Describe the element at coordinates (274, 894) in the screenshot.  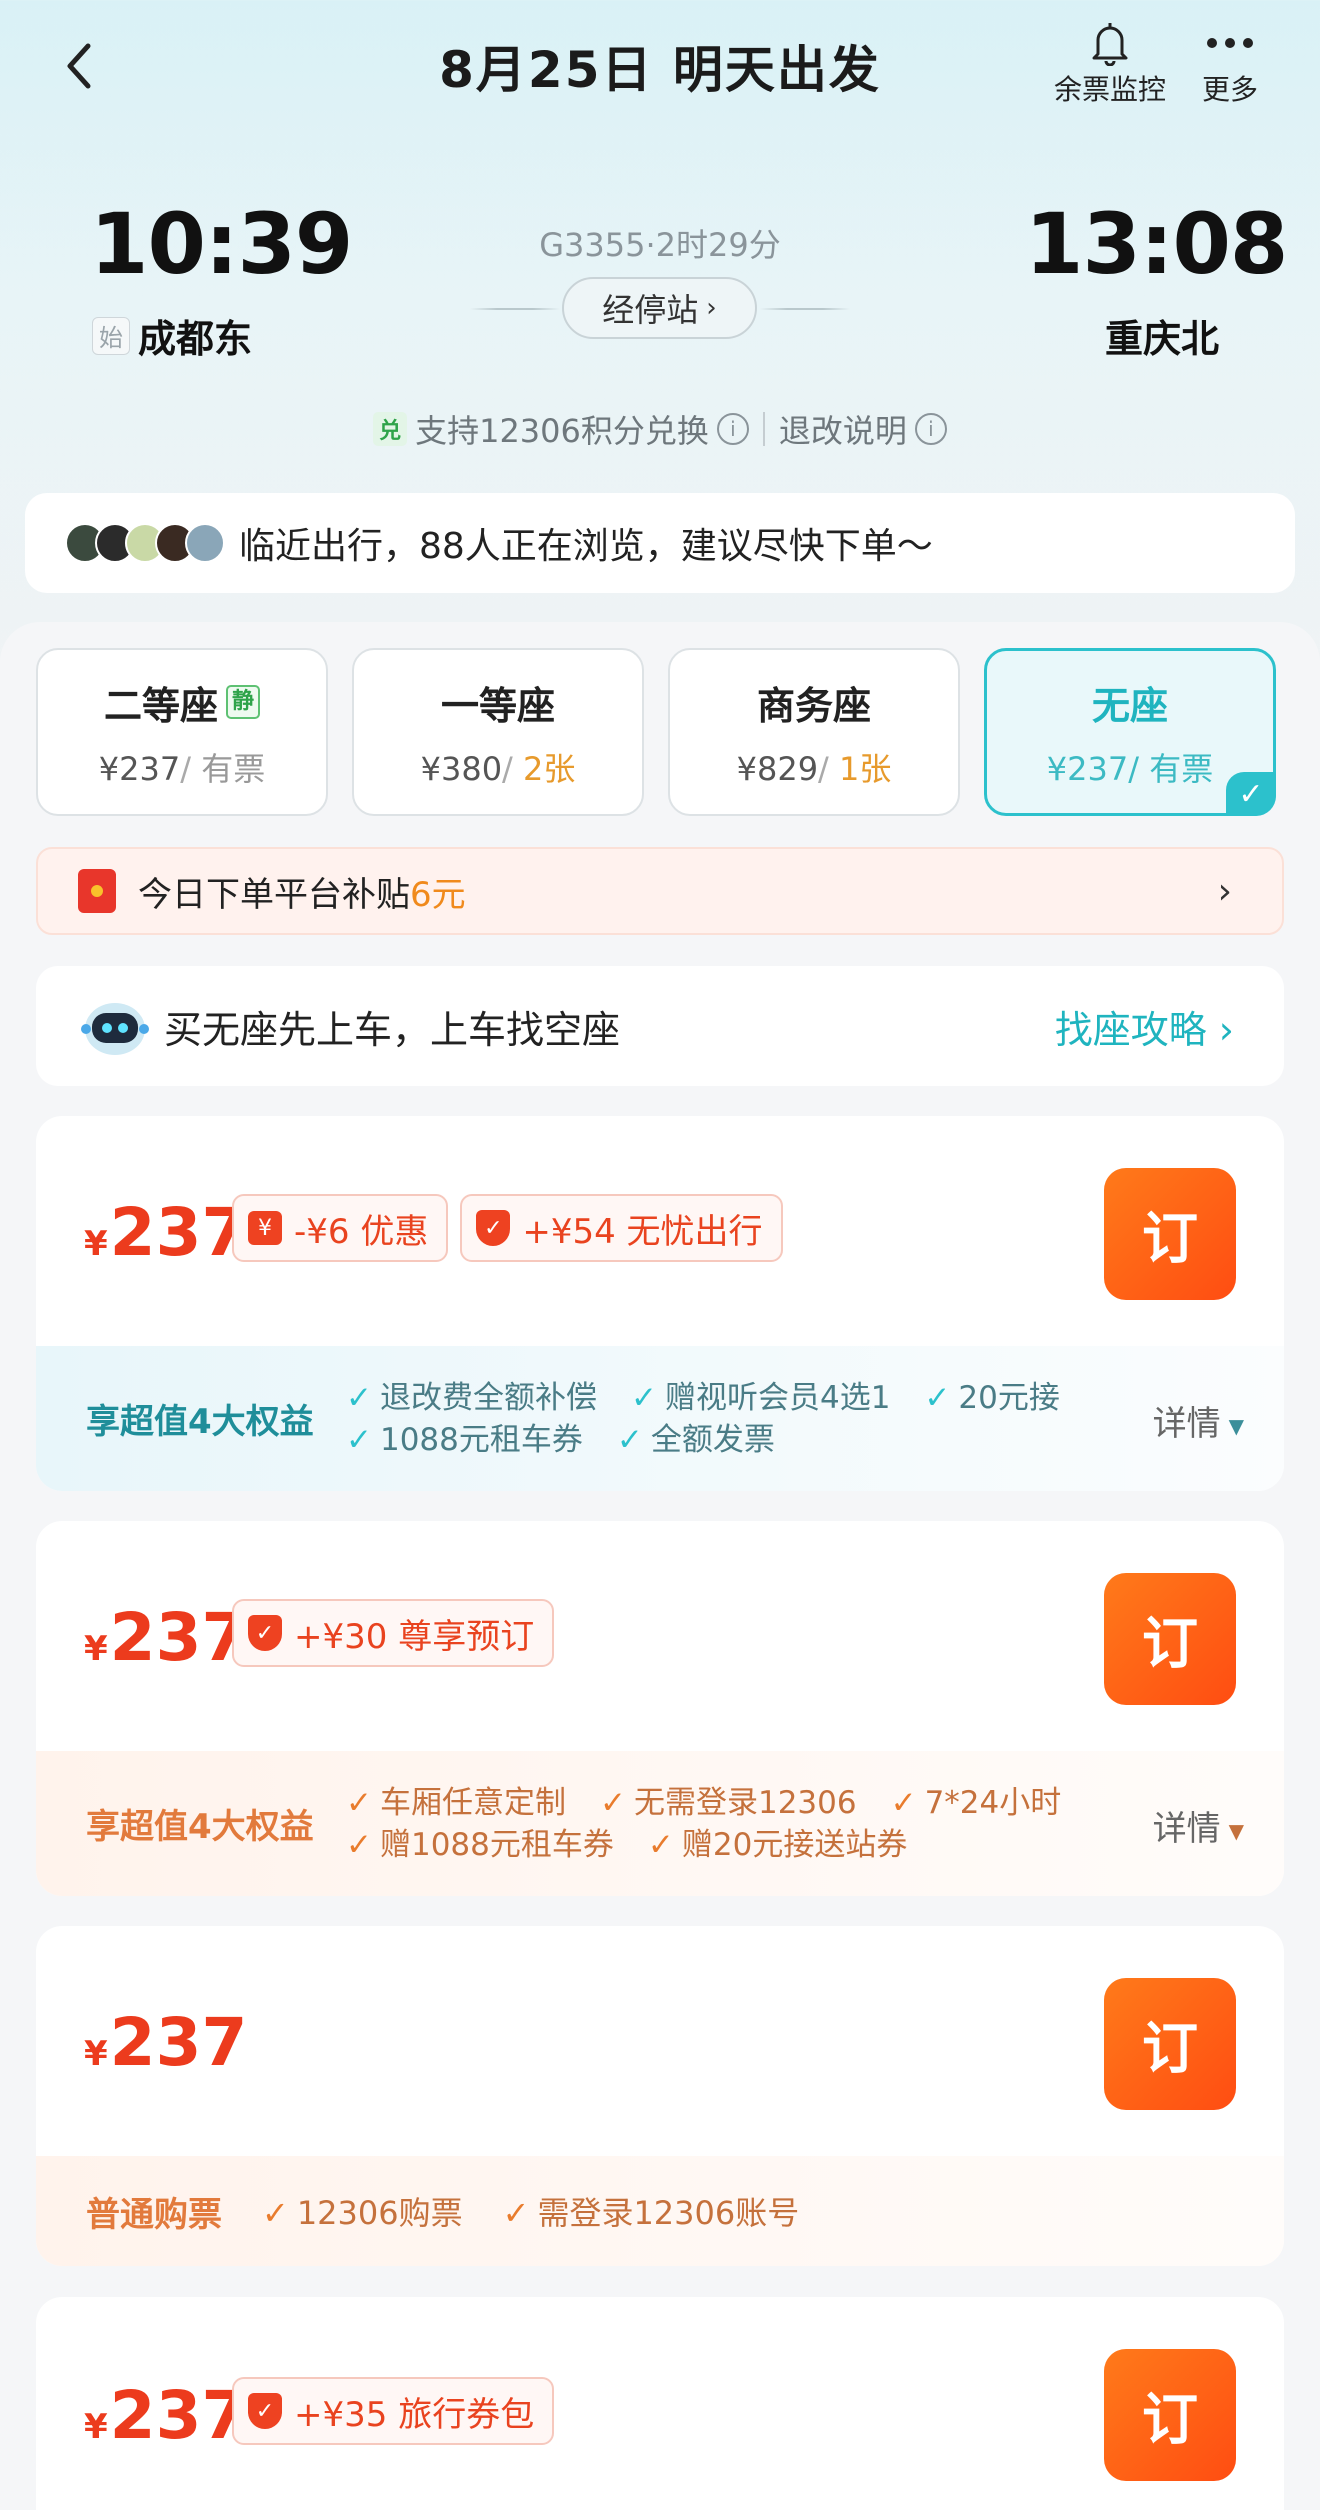
I see `subsidy-text: 今日下单平台补贴` at that location.